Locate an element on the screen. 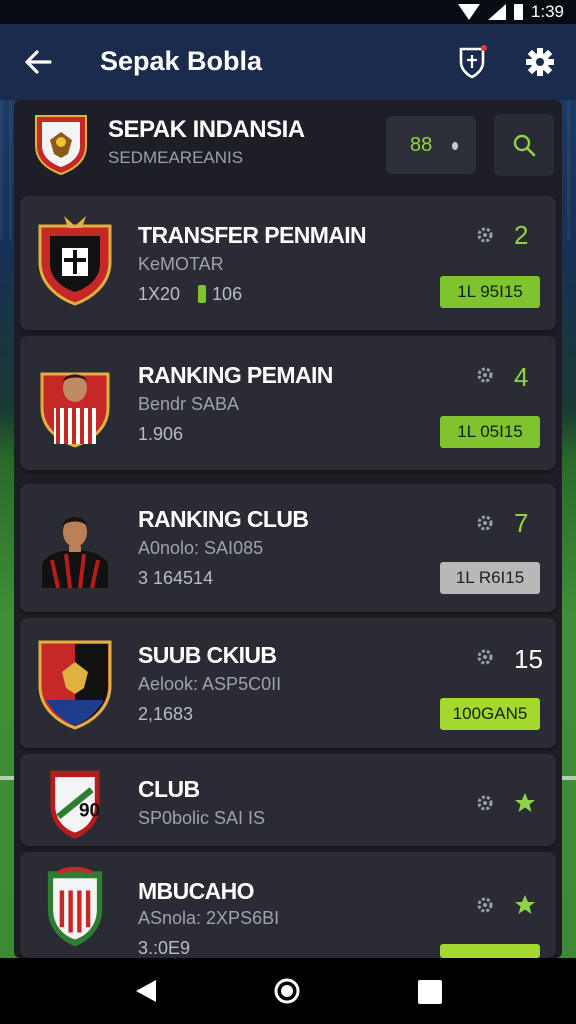 Image resolution: width=576 pixels, height=1024 pixels. signal-icon is located at coordinates (496, 12).